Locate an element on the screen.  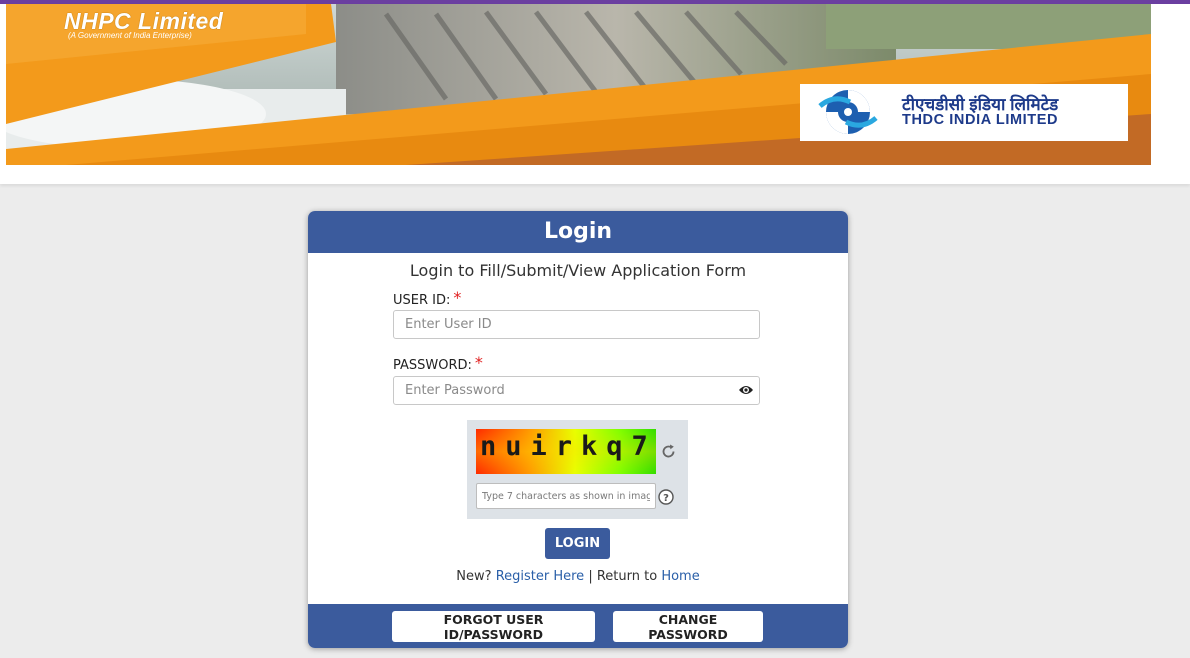
password-label: PASSWORD: * is located at coordinates (438, 363).